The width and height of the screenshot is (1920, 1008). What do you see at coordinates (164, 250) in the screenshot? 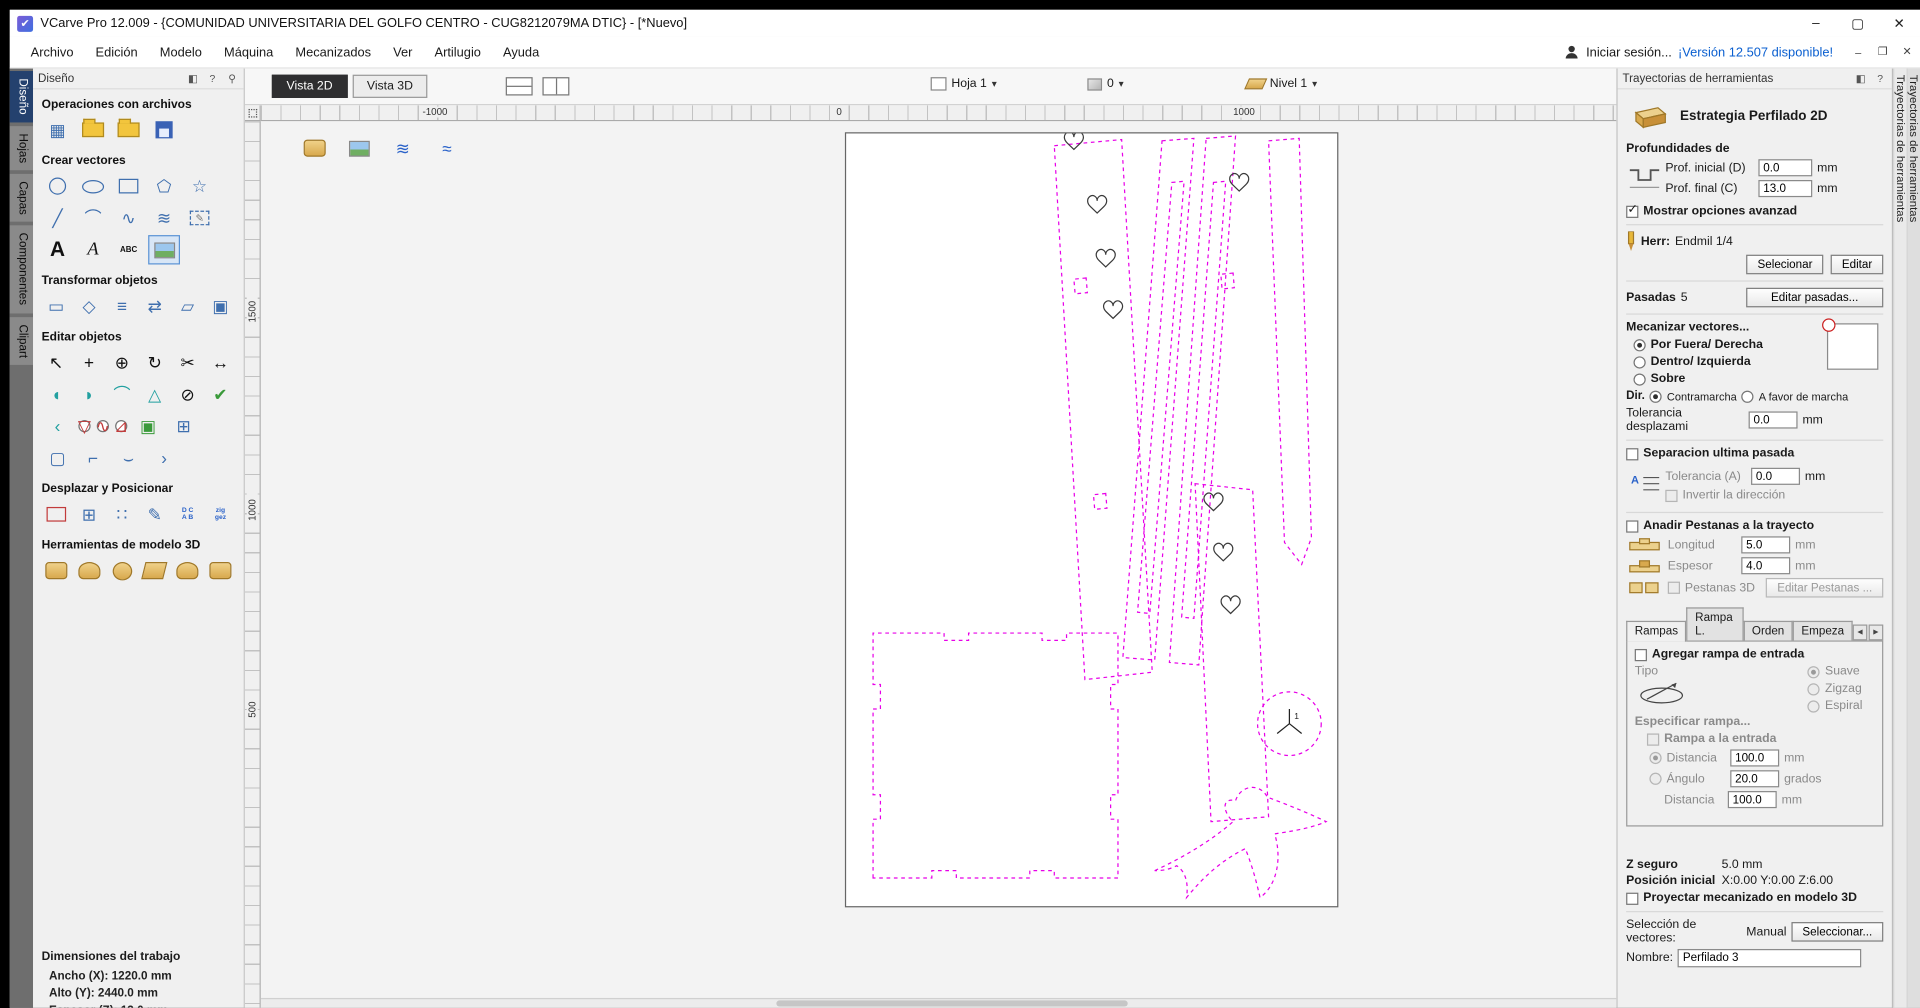
I see `import-bitmap-icon` at bounding box center [164, 250].